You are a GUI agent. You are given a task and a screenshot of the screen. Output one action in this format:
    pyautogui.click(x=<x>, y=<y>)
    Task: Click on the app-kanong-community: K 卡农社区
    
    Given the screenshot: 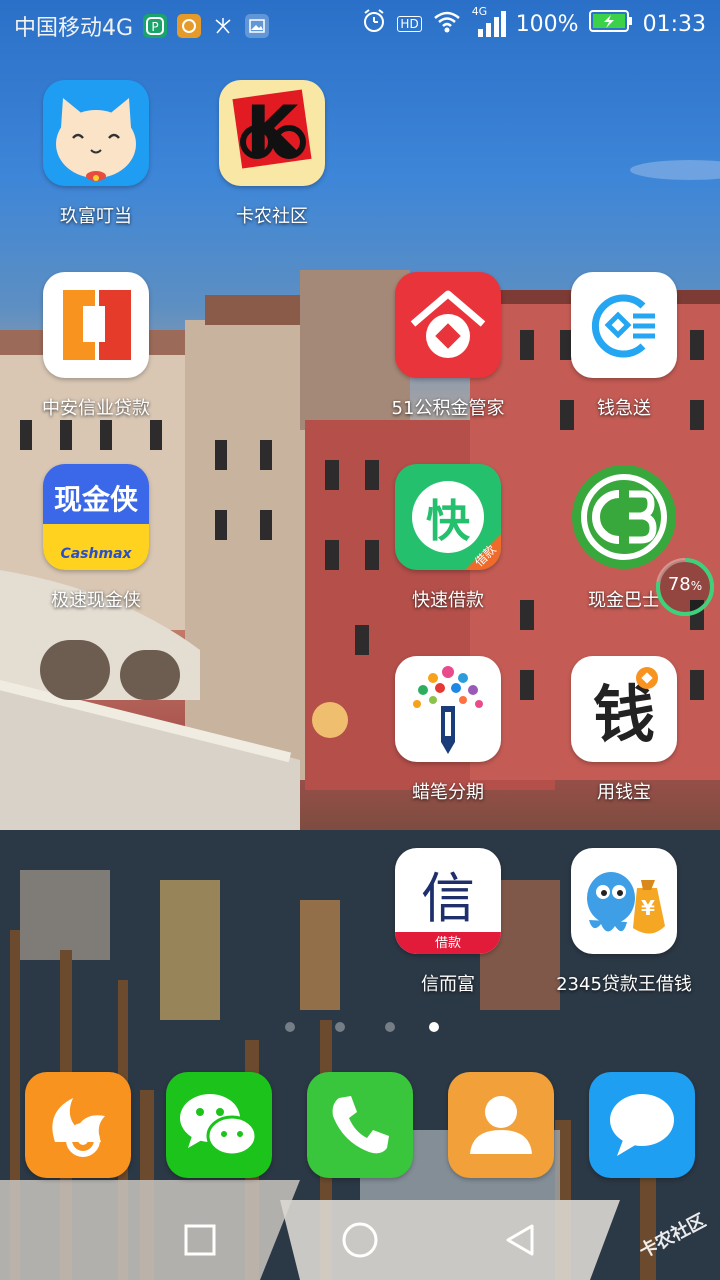 What is the action you would take?
    pyautogui.click(x=272, y=154)
    